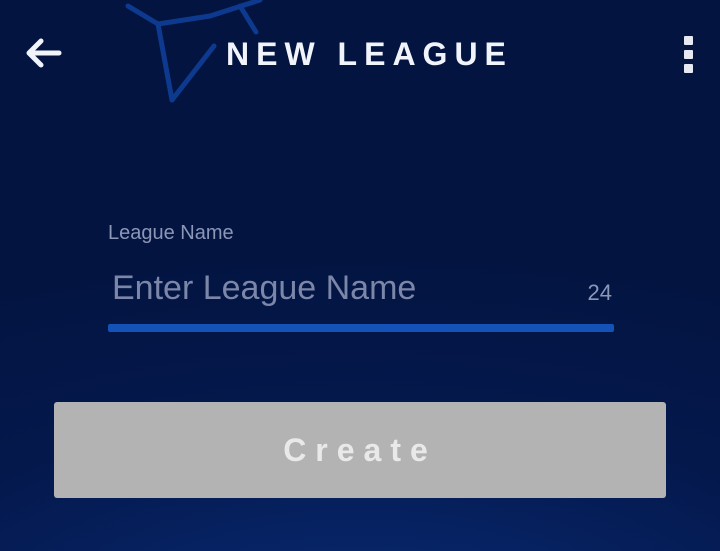 This screenshot has height=551, width=720. I want to click on character-counter: 24, so click(599, 292).